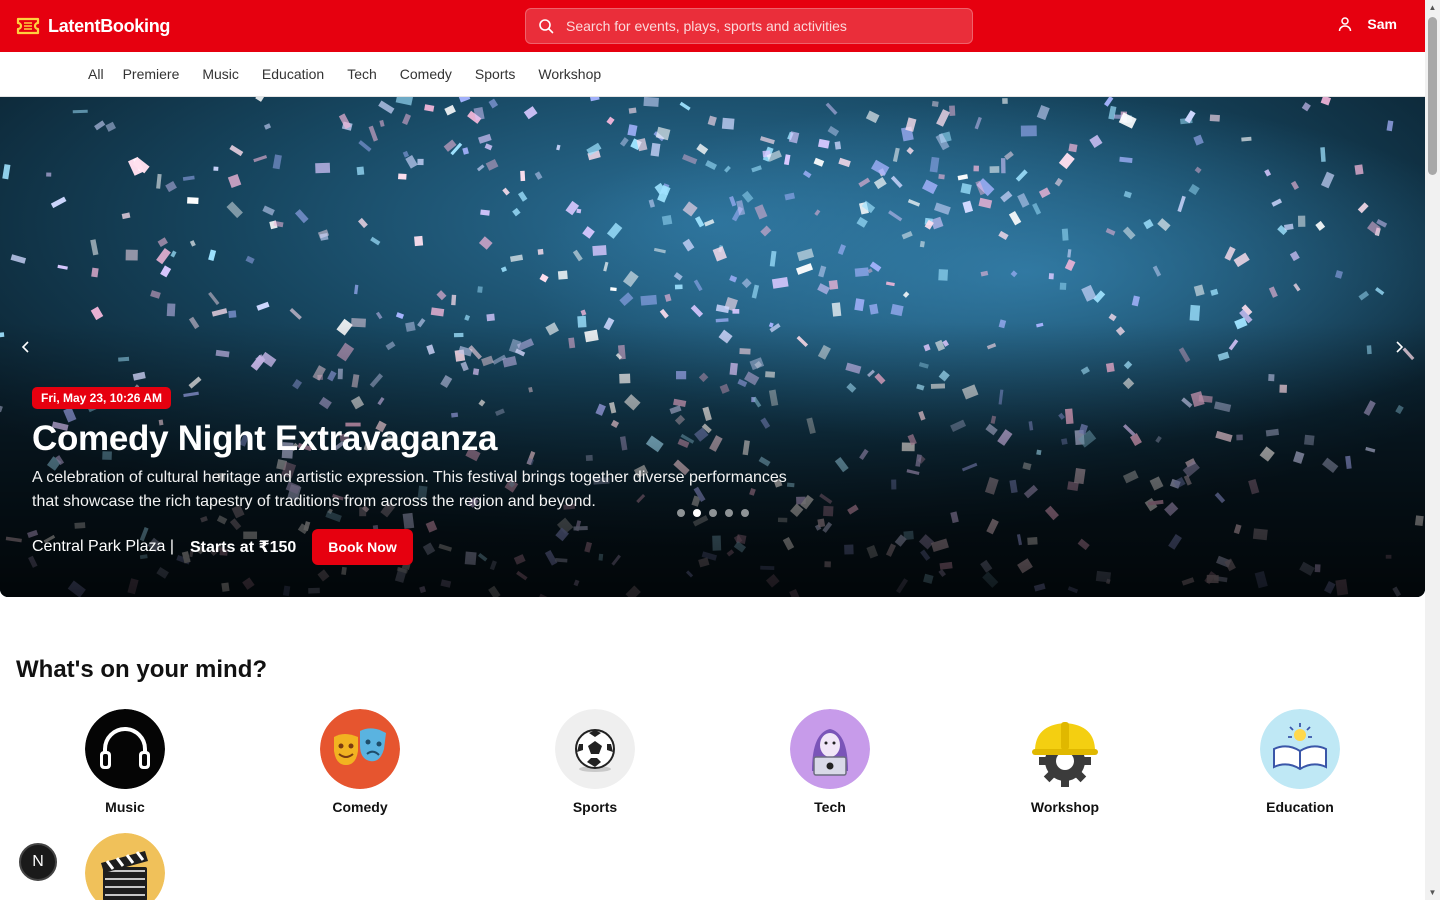  What do you see at coordinates (125, 807) in the screenshot?
I see `category-label: Music` at bounding box center [125, 807].